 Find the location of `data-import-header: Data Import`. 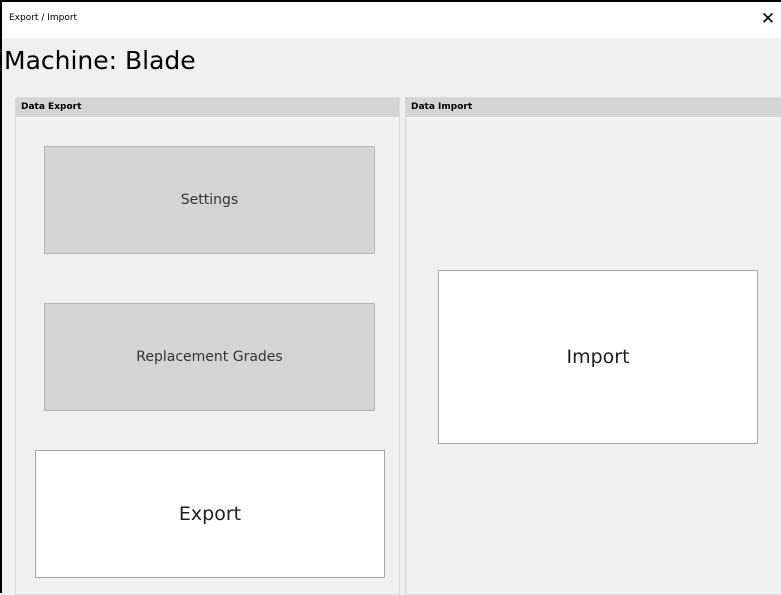

data-import-header: Data Import is located at coordinates (593, 107).